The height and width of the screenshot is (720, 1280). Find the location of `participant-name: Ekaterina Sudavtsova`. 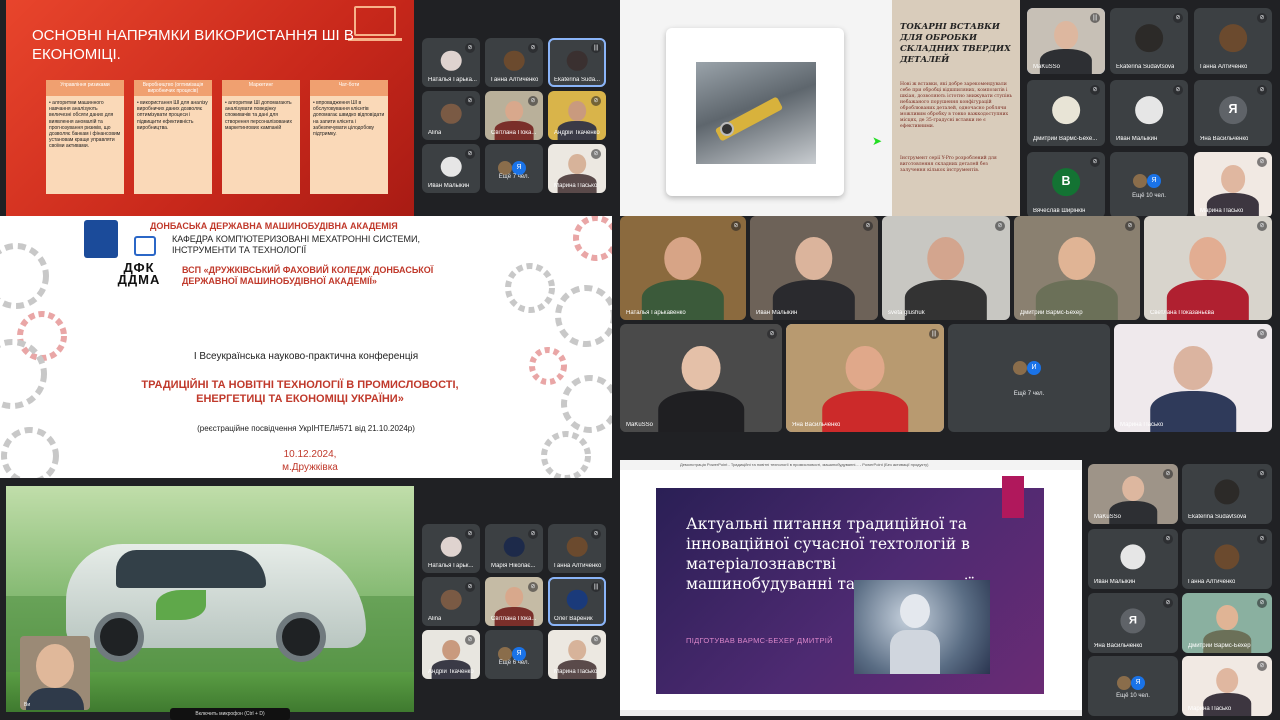

participant-name: Ekaterina Sudavtsova is located at coordinates (1145, 67).